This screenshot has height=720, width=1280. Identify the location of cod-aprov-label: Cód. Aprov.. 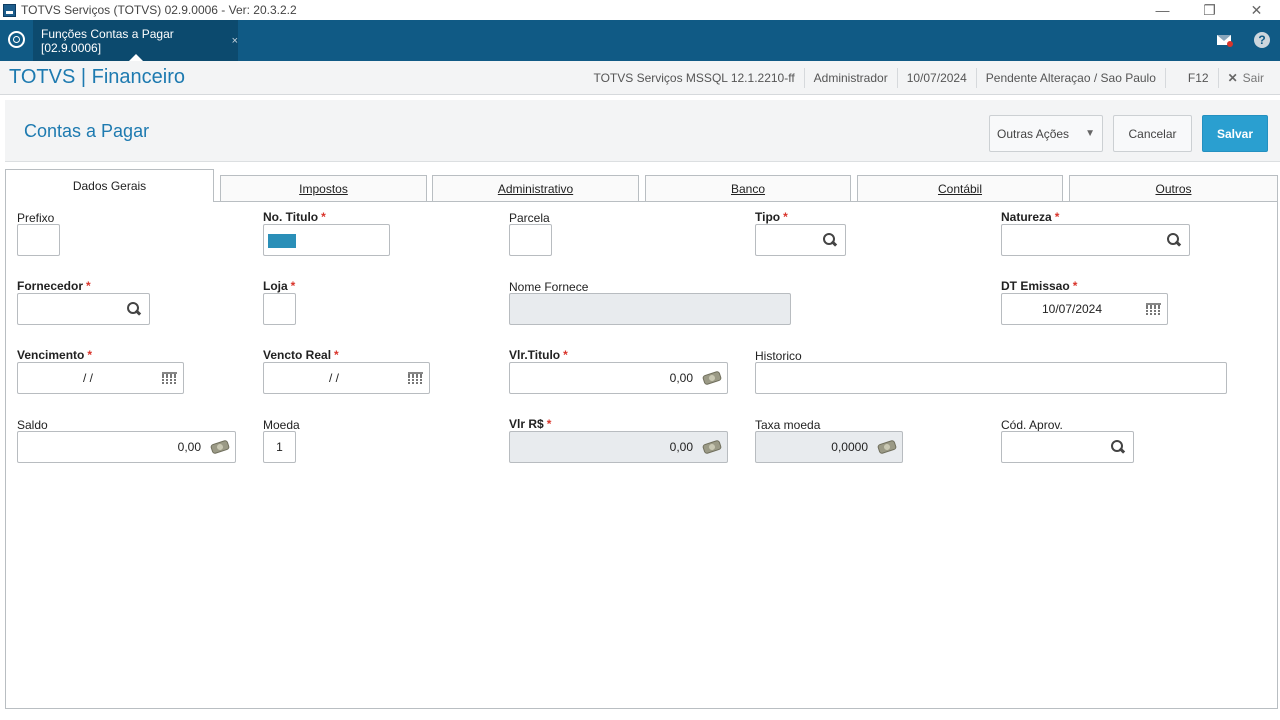
(1032, 425).